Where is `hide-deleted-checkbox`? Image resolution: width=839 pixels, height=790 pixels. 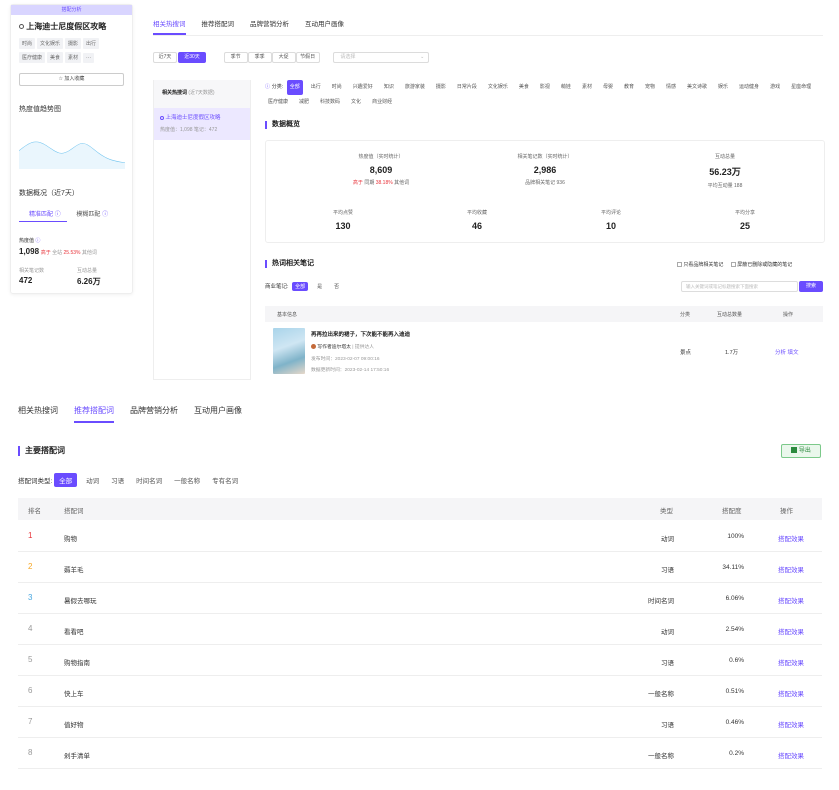 hide-deleted-checkbox is located at coordinates (733, 265).